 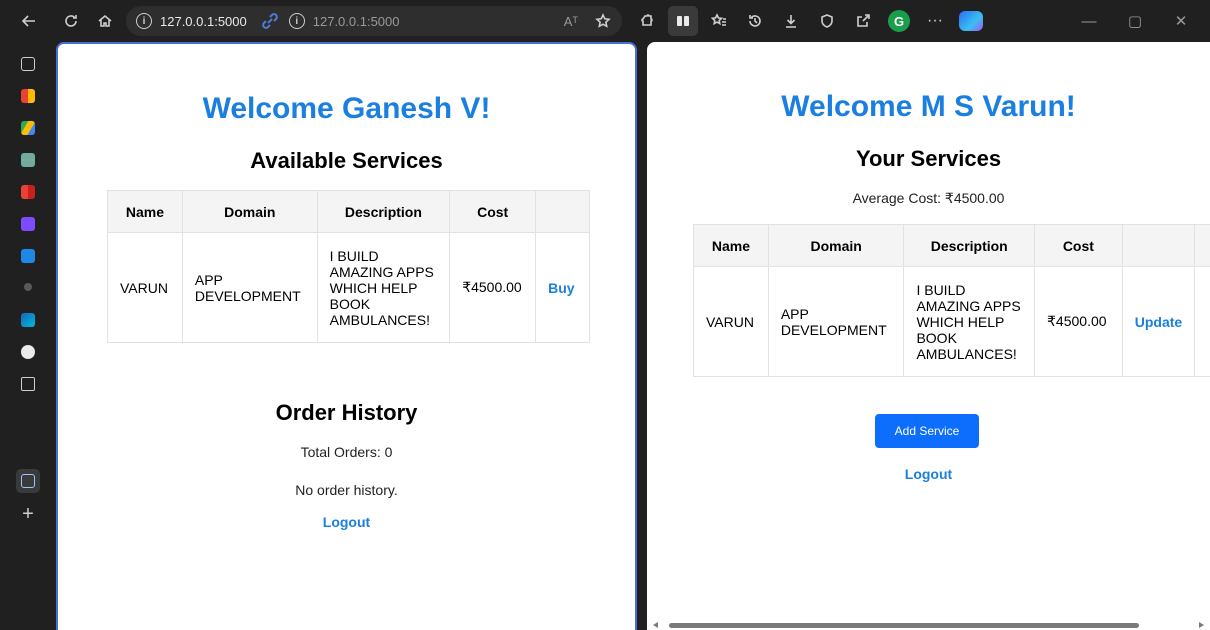 I want to click on file-icon, so click(x=28, y=384).